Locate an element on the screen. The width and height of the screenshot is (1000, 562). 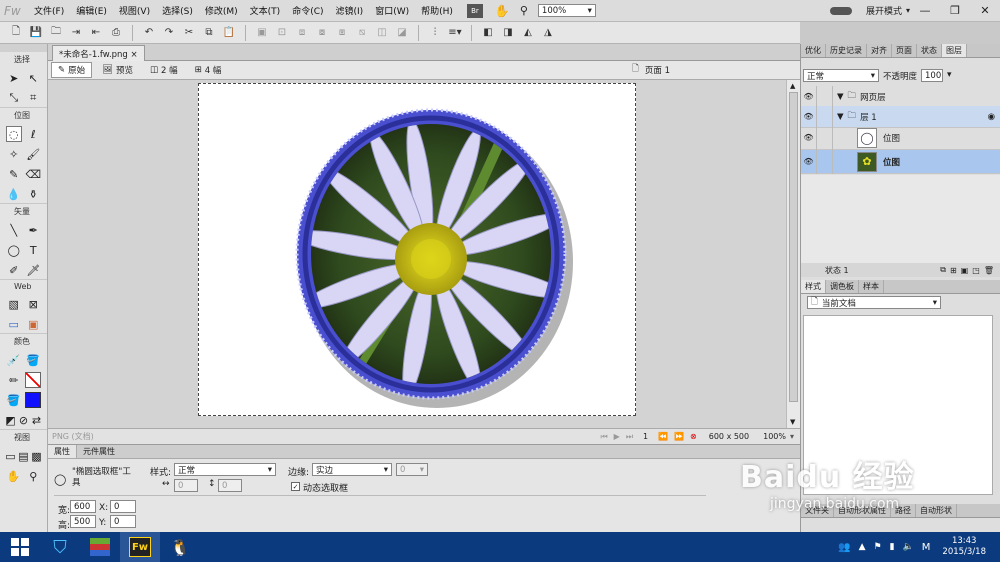
flip-v-icon: ◮ is located at coordinates (548, 33).